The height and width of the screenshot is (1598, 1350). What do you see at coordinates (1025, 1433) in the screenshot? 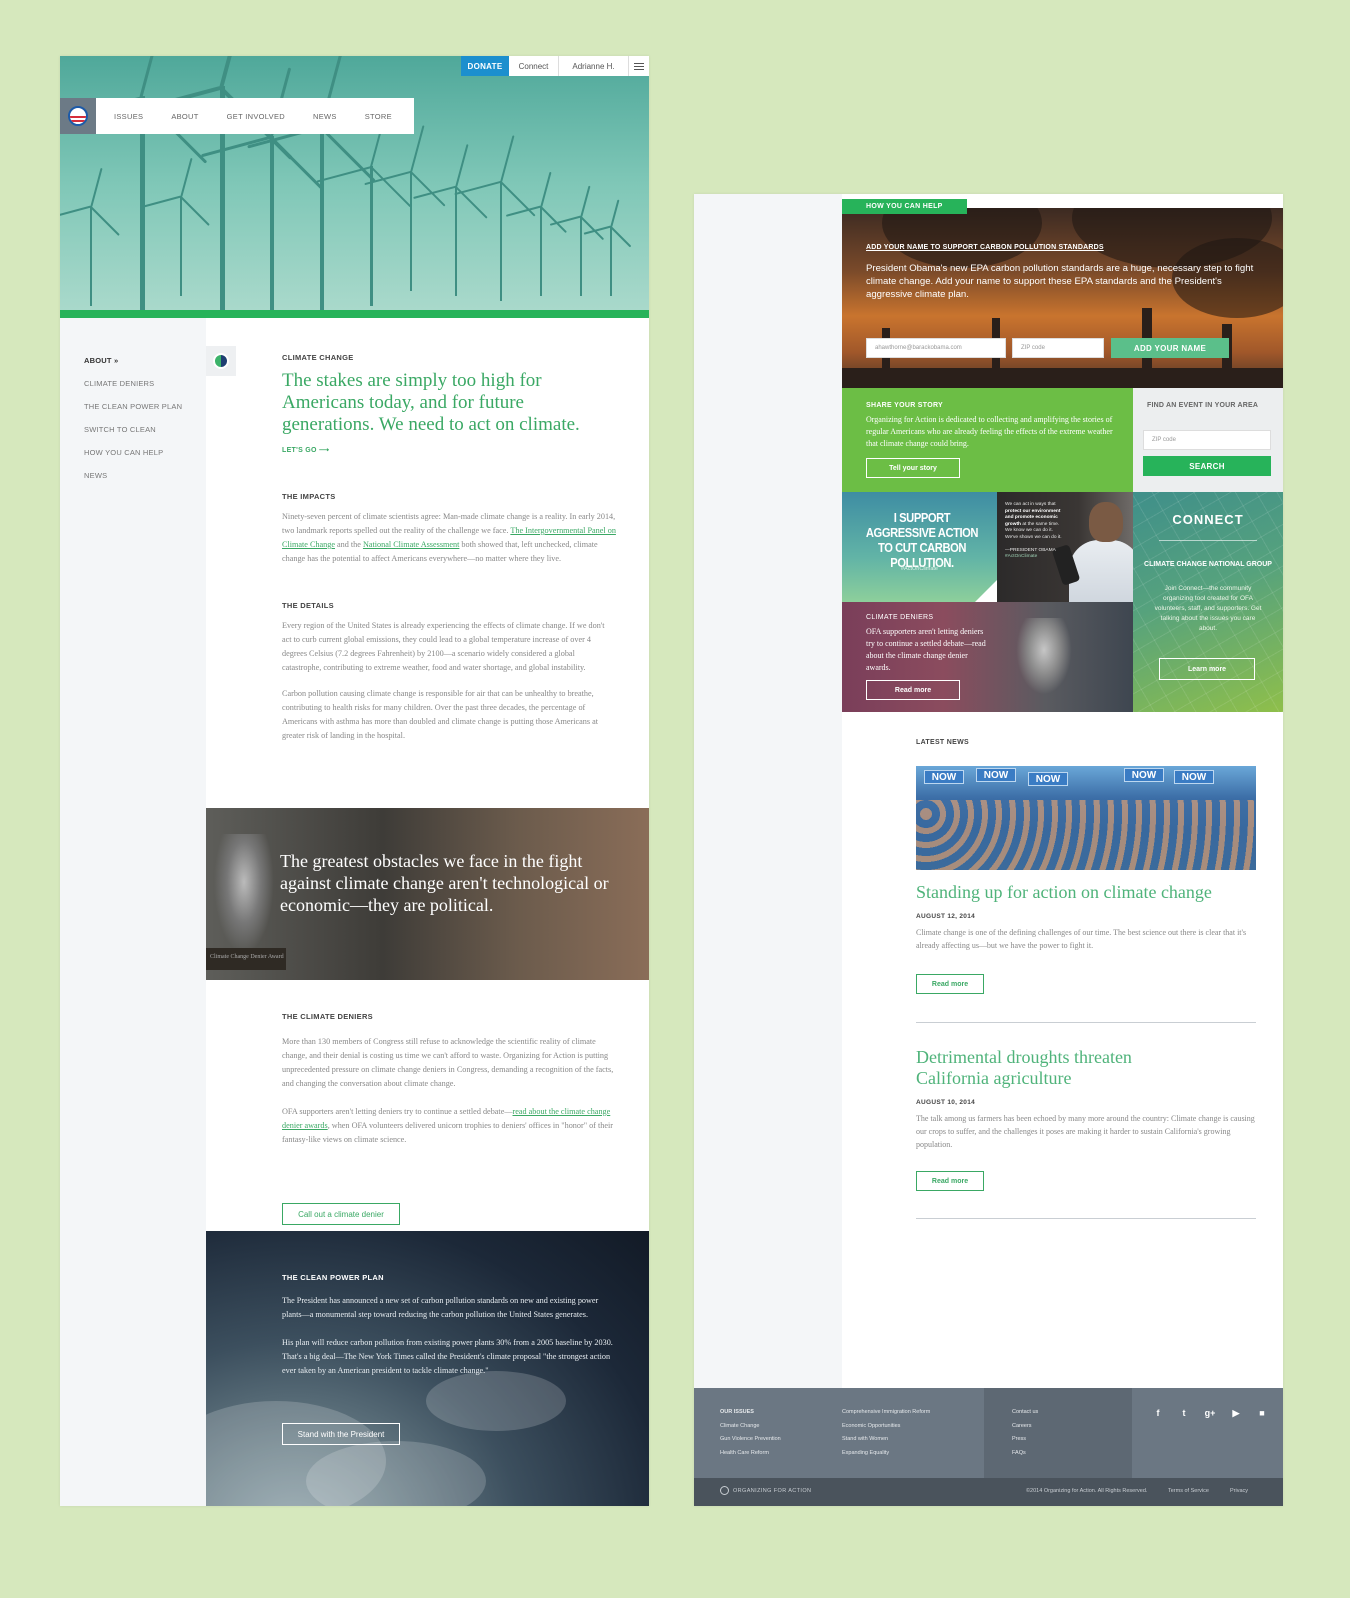
I see `footer-info-col: Contact us Careers Press FAQs` at bounding box center [1025, 1433].